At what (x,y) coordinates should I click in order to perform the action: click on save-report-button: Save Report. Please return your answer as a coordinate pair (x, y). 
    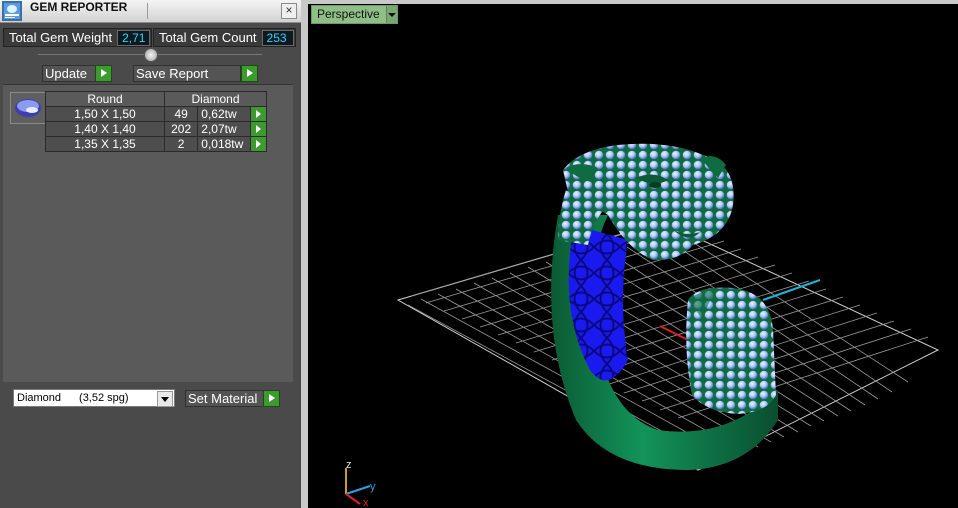
    Looking at the image, I should click on (187, 73).